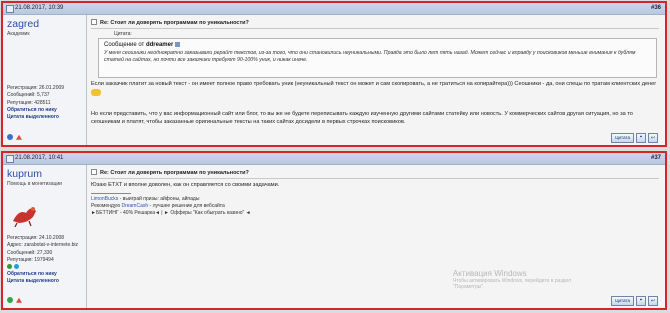 Image resolution: width=670 pixels, height=313 pixels. I want to click on signature-text-1: - выиграй призы: айфоны, айпады, so click(159, 199).